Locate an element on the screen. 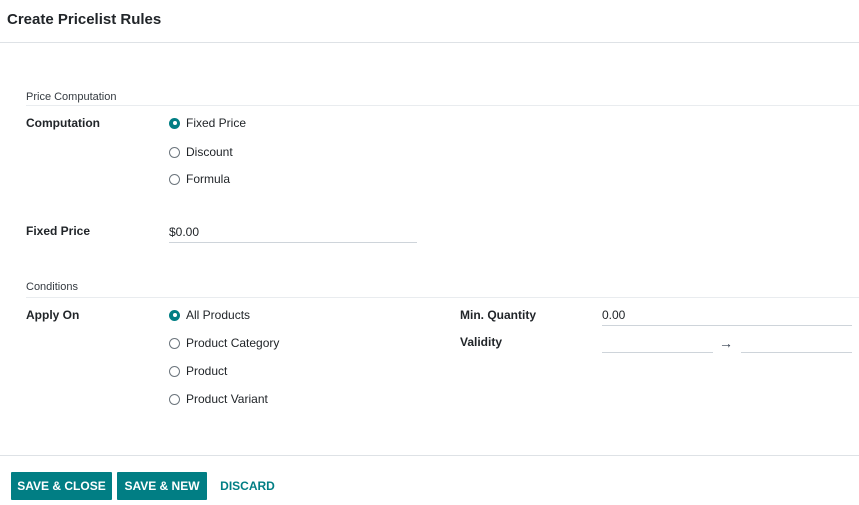 The height and width of the screenshot is (505, 859). radio-fixed-price: Fixed Price is located at coordinates (207, 123).